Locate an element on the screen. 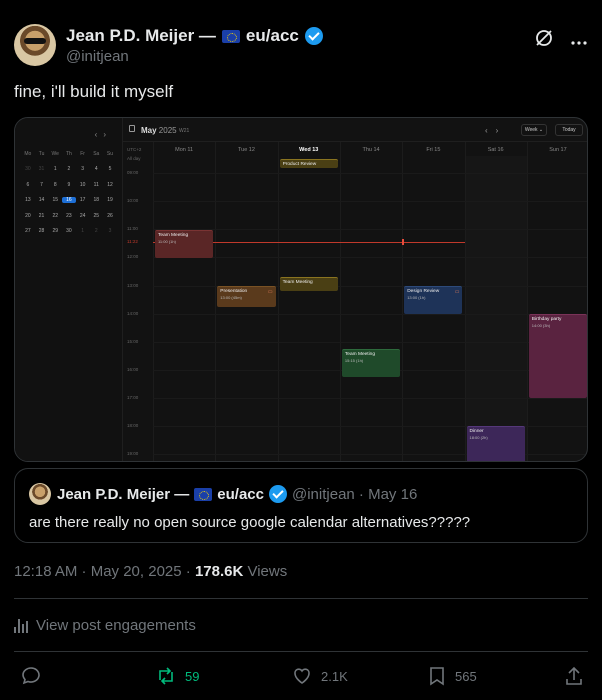 This screenshot has width=602, height=700. calendar-event: Dinner 18:00 (2h) is located at coordinates (495, 443).